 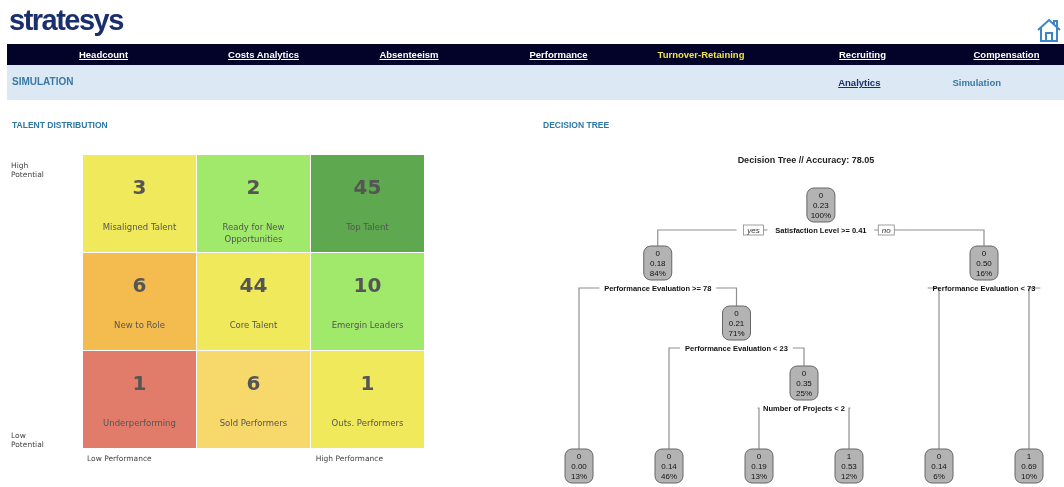 I want to click on cell-label: Outs. Performers, so click(x=367, y=423).